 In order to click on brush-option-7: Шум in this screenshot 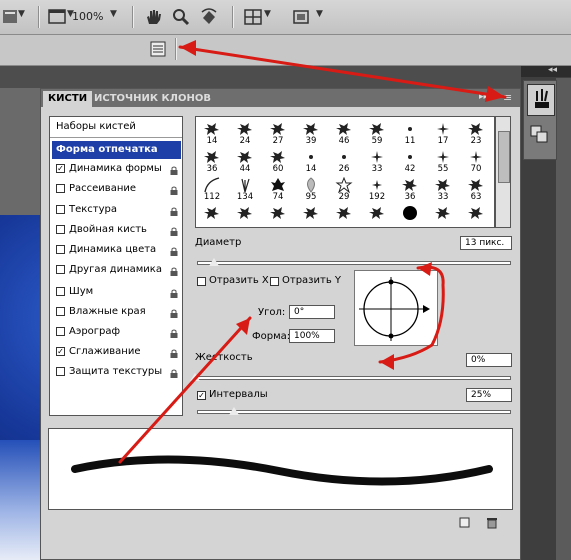, I will do `click(116, 292)`.